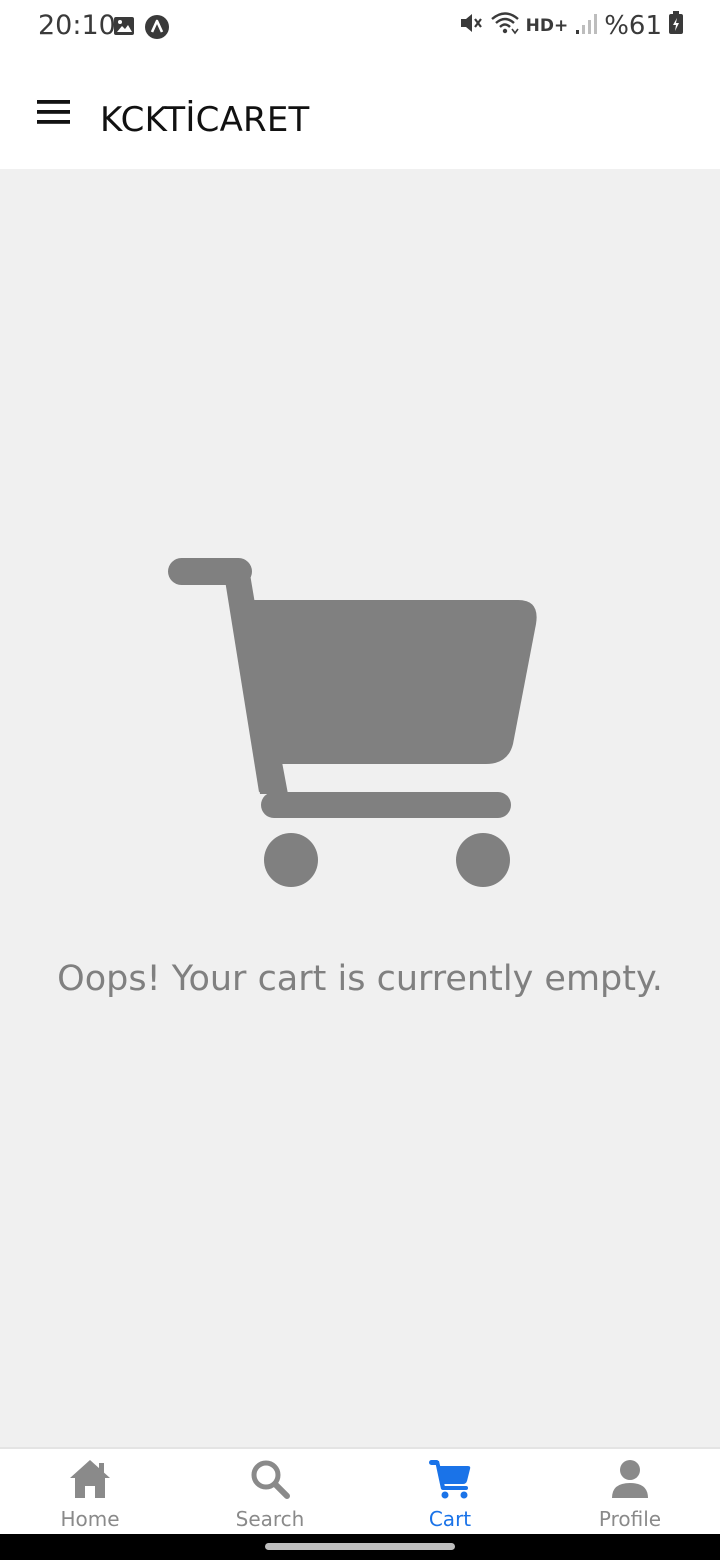 Image resolution: width=720 pixels, height=1560 pixels. I want to click on network-type: HD+, so click(547, 25).